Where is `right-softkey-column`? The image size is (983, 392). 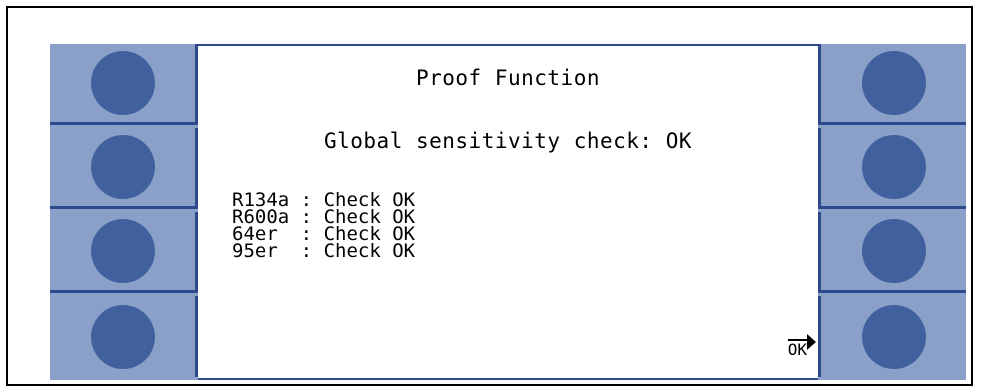
right-softkey-column is located at coordinates (892, 212).